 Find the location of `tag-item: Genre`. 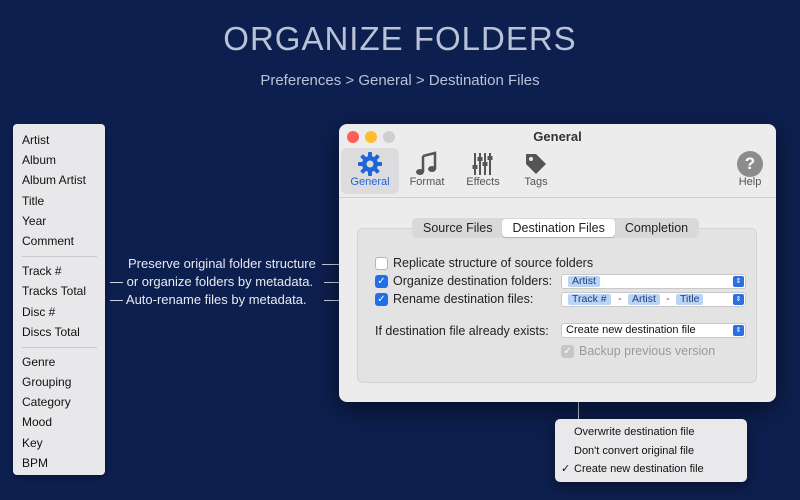

tag-item: Genre is located at coordinates (63, 362).